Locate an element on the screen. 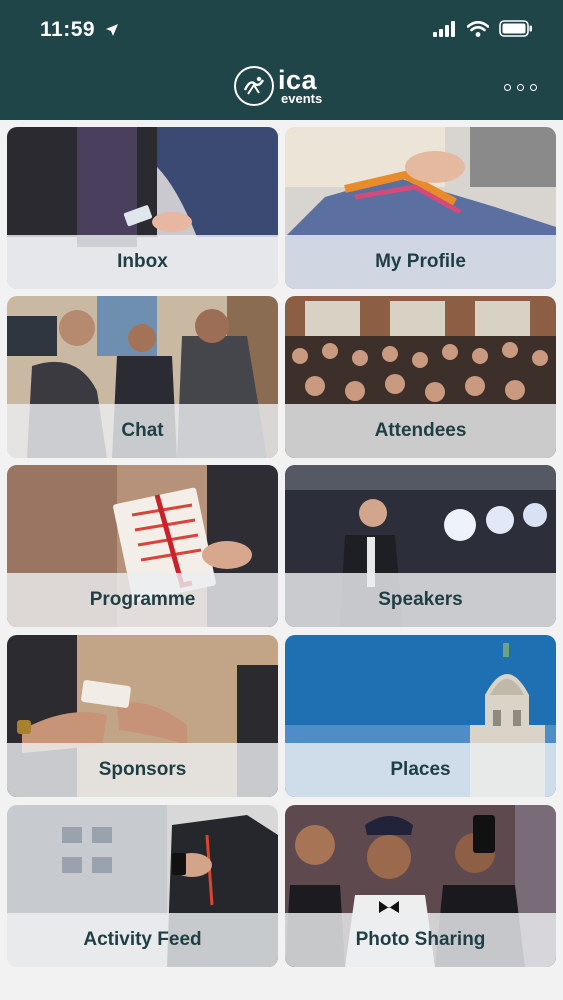 This screenshot has width=563, height=1000. tile-label-band: Activity Feed is located at coordinates (142, 940).